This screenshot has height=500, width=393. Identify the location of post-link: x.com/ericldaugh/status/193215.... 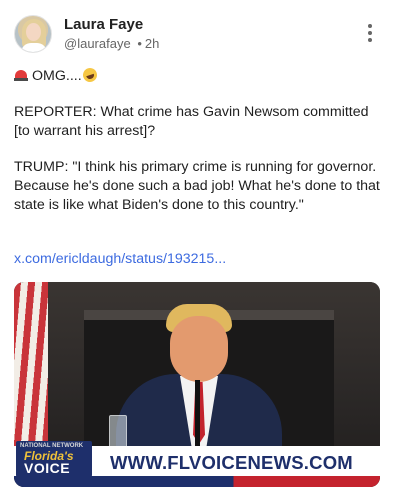
(120, 259).